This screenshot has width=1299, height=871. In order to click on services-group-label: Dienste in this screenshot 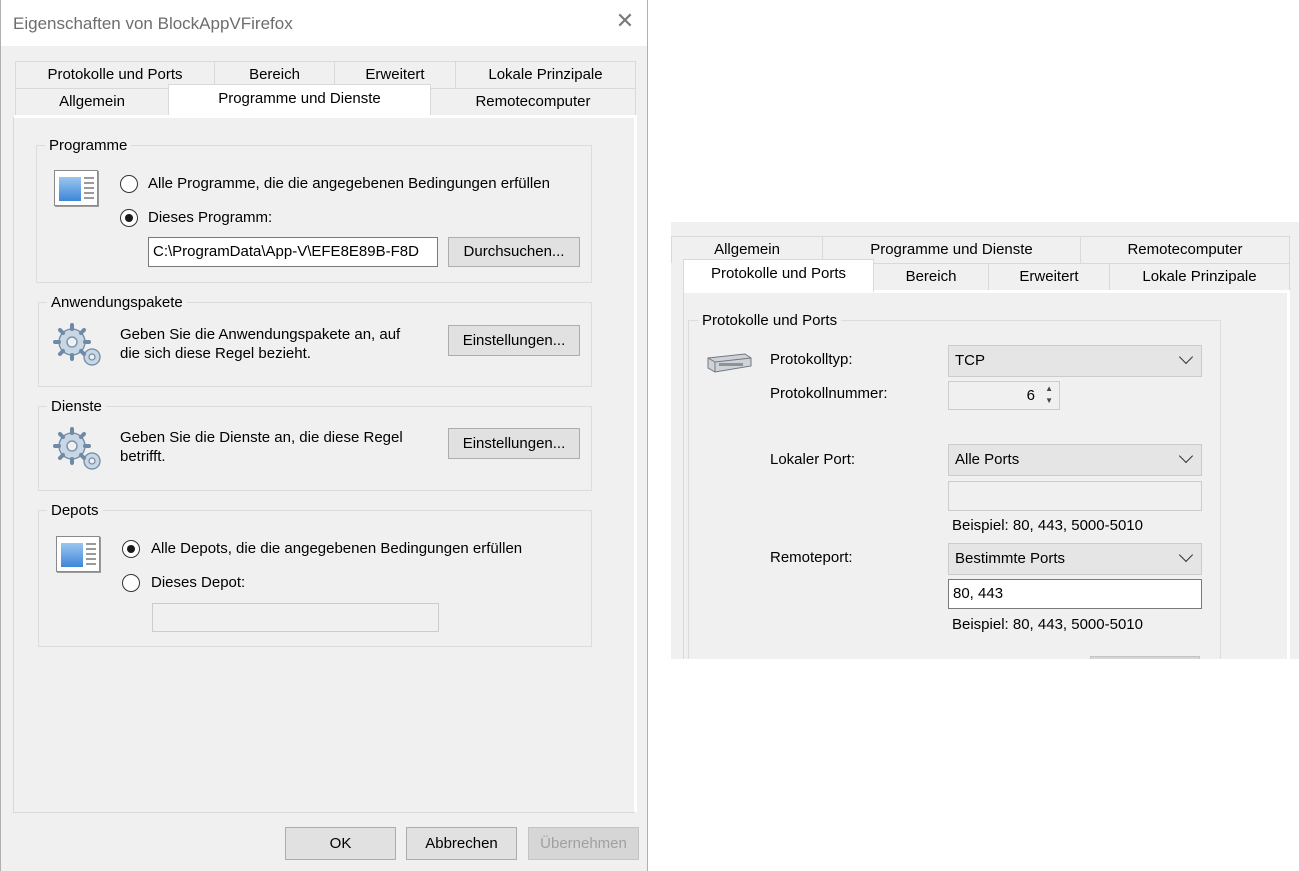, I will do `click(76, 406)`.